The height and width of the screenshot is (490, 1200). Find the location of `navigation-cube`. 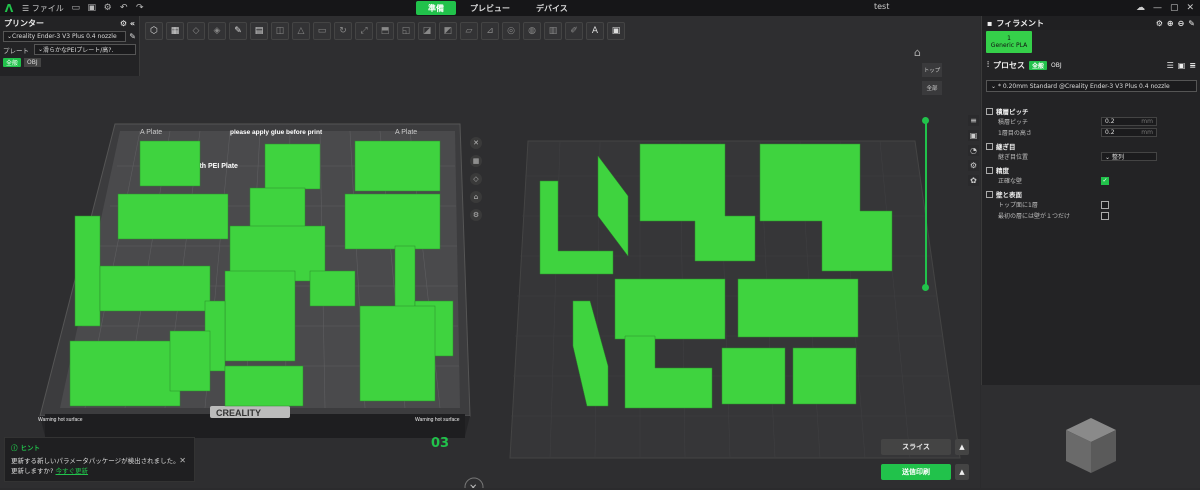

navigation-cube is located at coordinates (1090, 436).